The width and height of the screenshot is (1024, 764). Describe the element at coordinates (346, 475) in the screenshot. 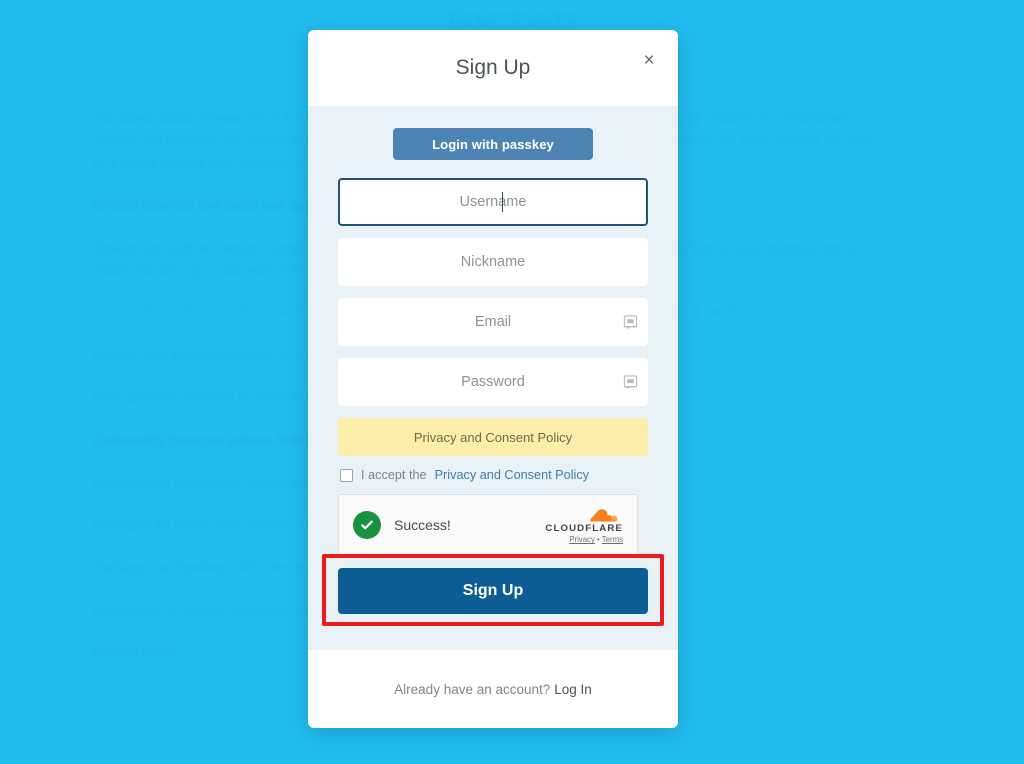

I see `consent-checkbox` at that location.